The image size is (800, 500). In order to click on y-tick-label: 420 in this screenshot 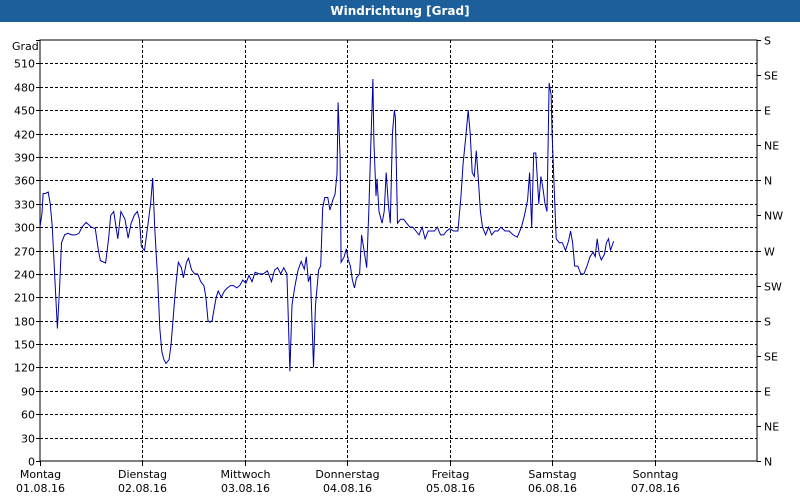, I will do `click(24, 135)`.